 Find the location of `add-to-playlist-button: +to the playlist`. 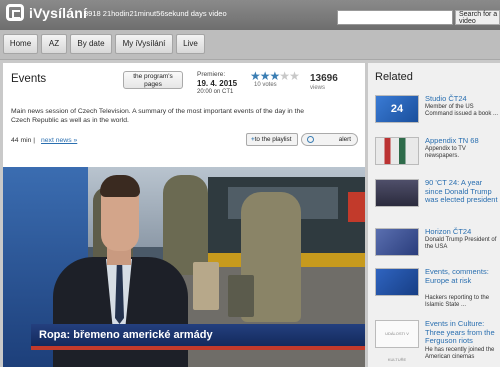

add-to-playlist-button: +to the playlist is located at coordinates (272, 139).